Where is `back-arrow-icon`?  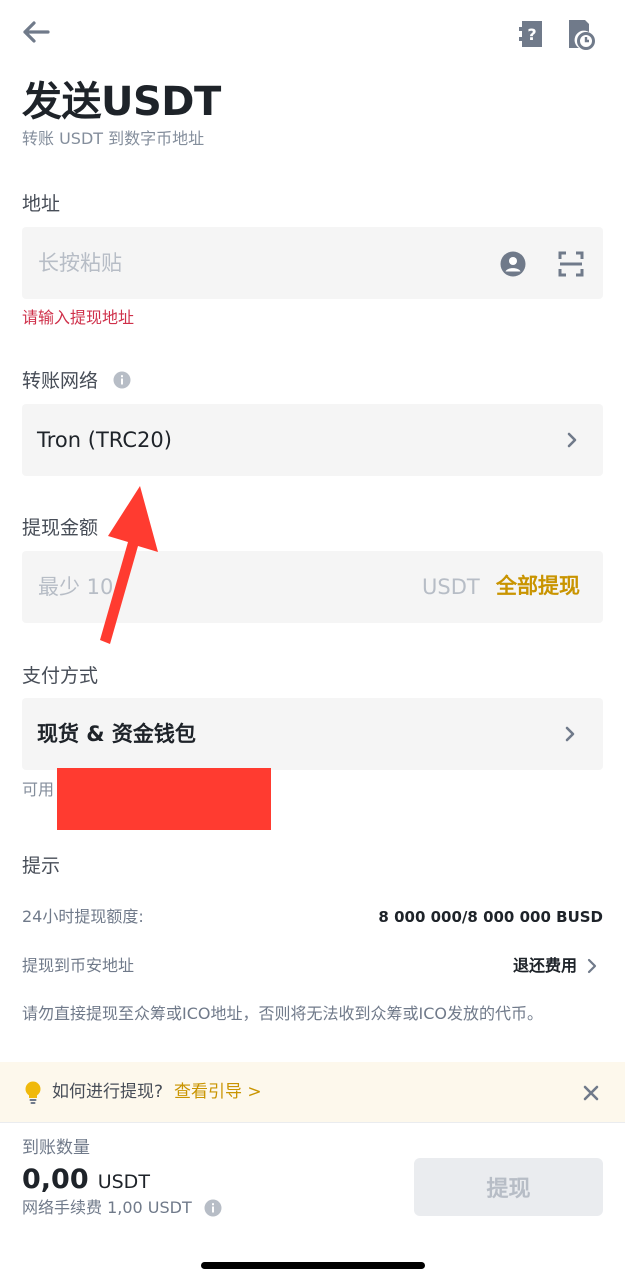
back-arrow-icon is located at coordinates (36, 32).